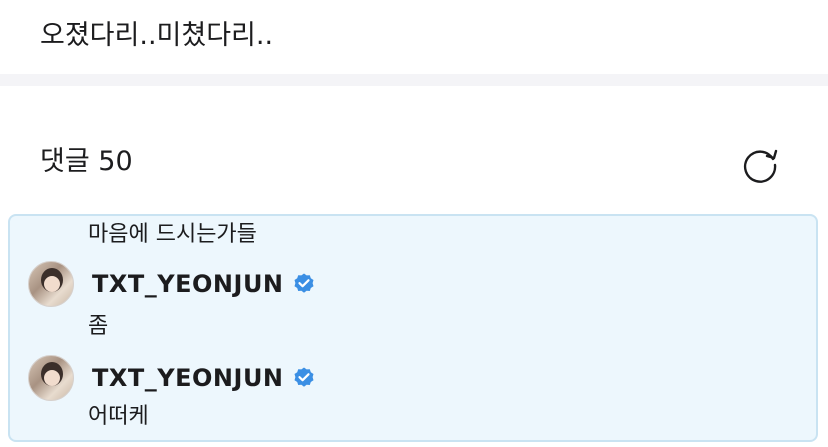  I want to click on comment-text: 좀, so click(98, 326).